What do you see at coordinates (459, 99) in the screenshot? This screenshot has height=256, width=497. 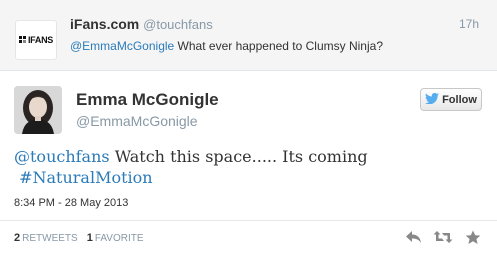 I see `follow-label: Follow` at bounding box center [459, 99].